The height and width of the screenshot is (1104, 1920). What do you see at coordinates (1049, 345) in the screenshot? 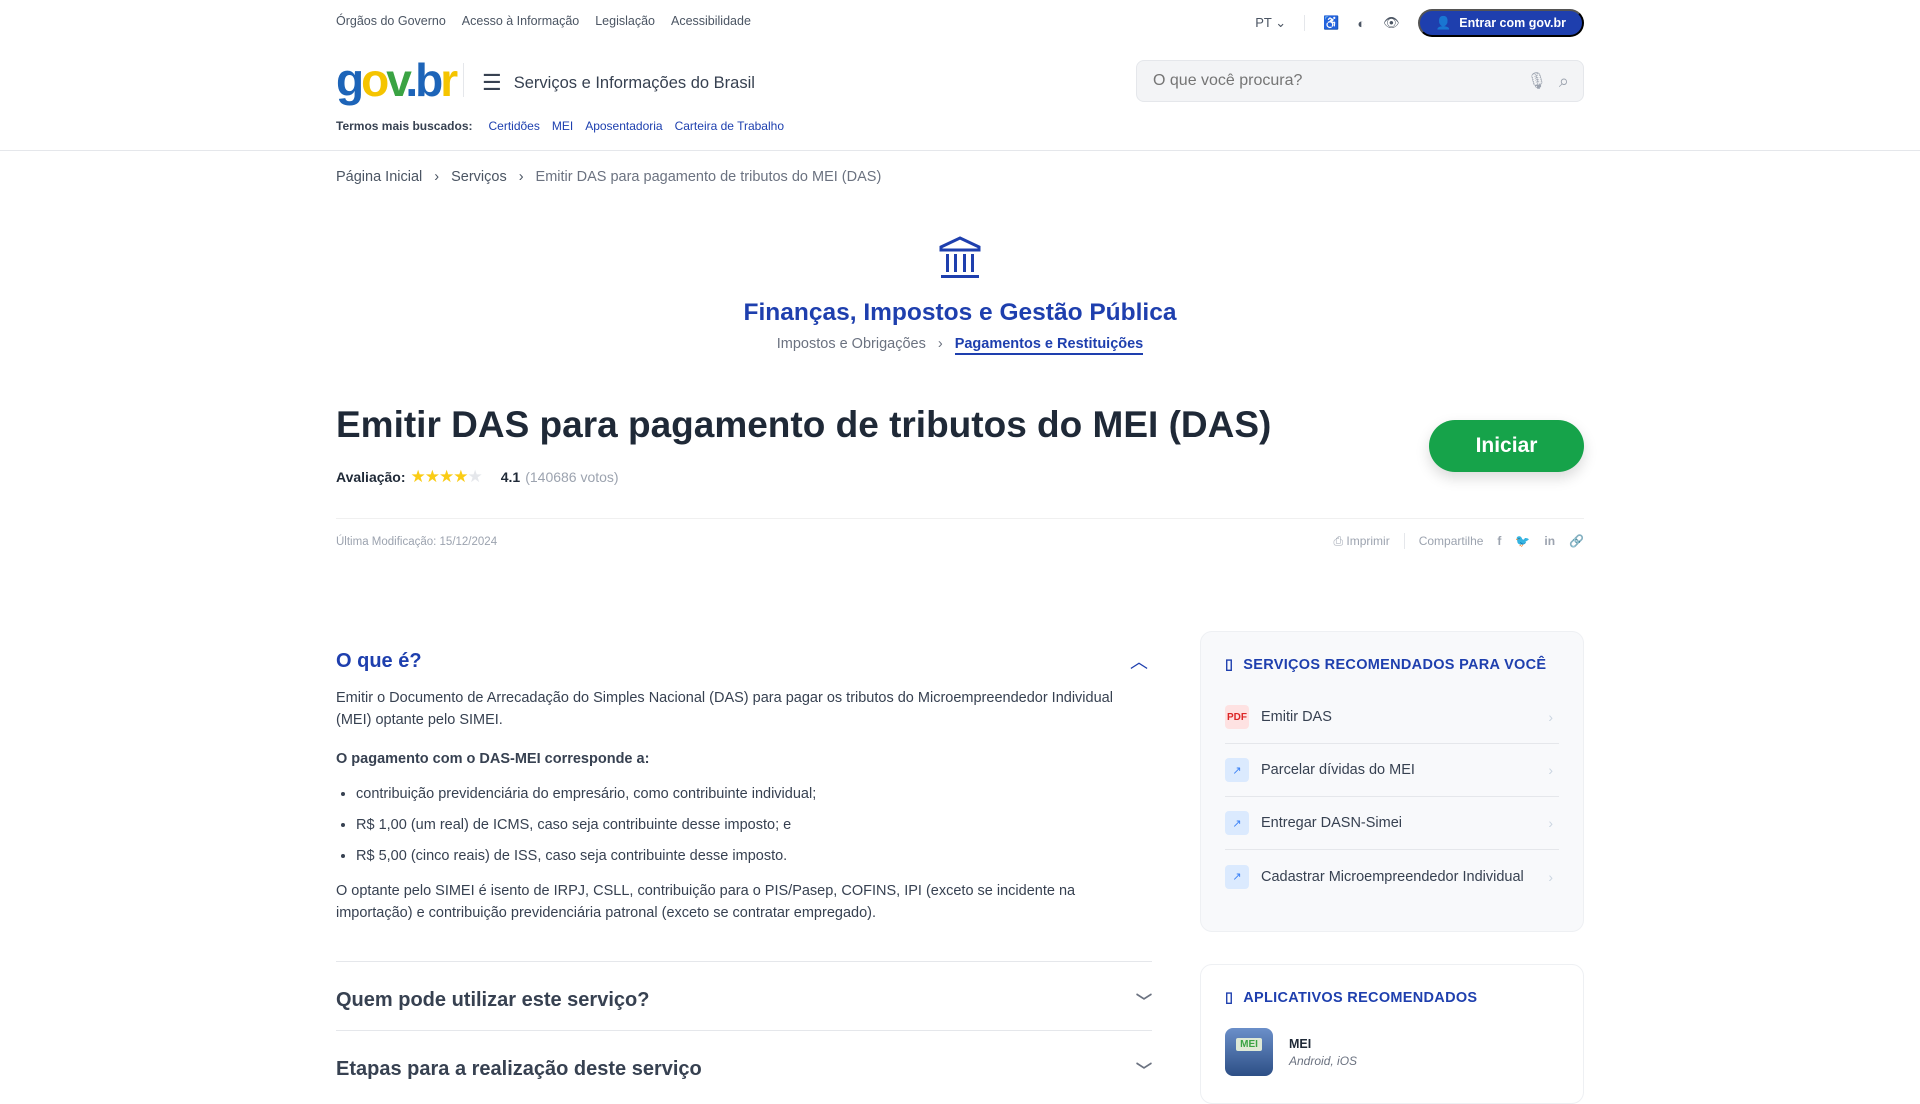
I see `subcategory-link-active: Pagamentos e Restituições` at bounding box center [1049, 345].